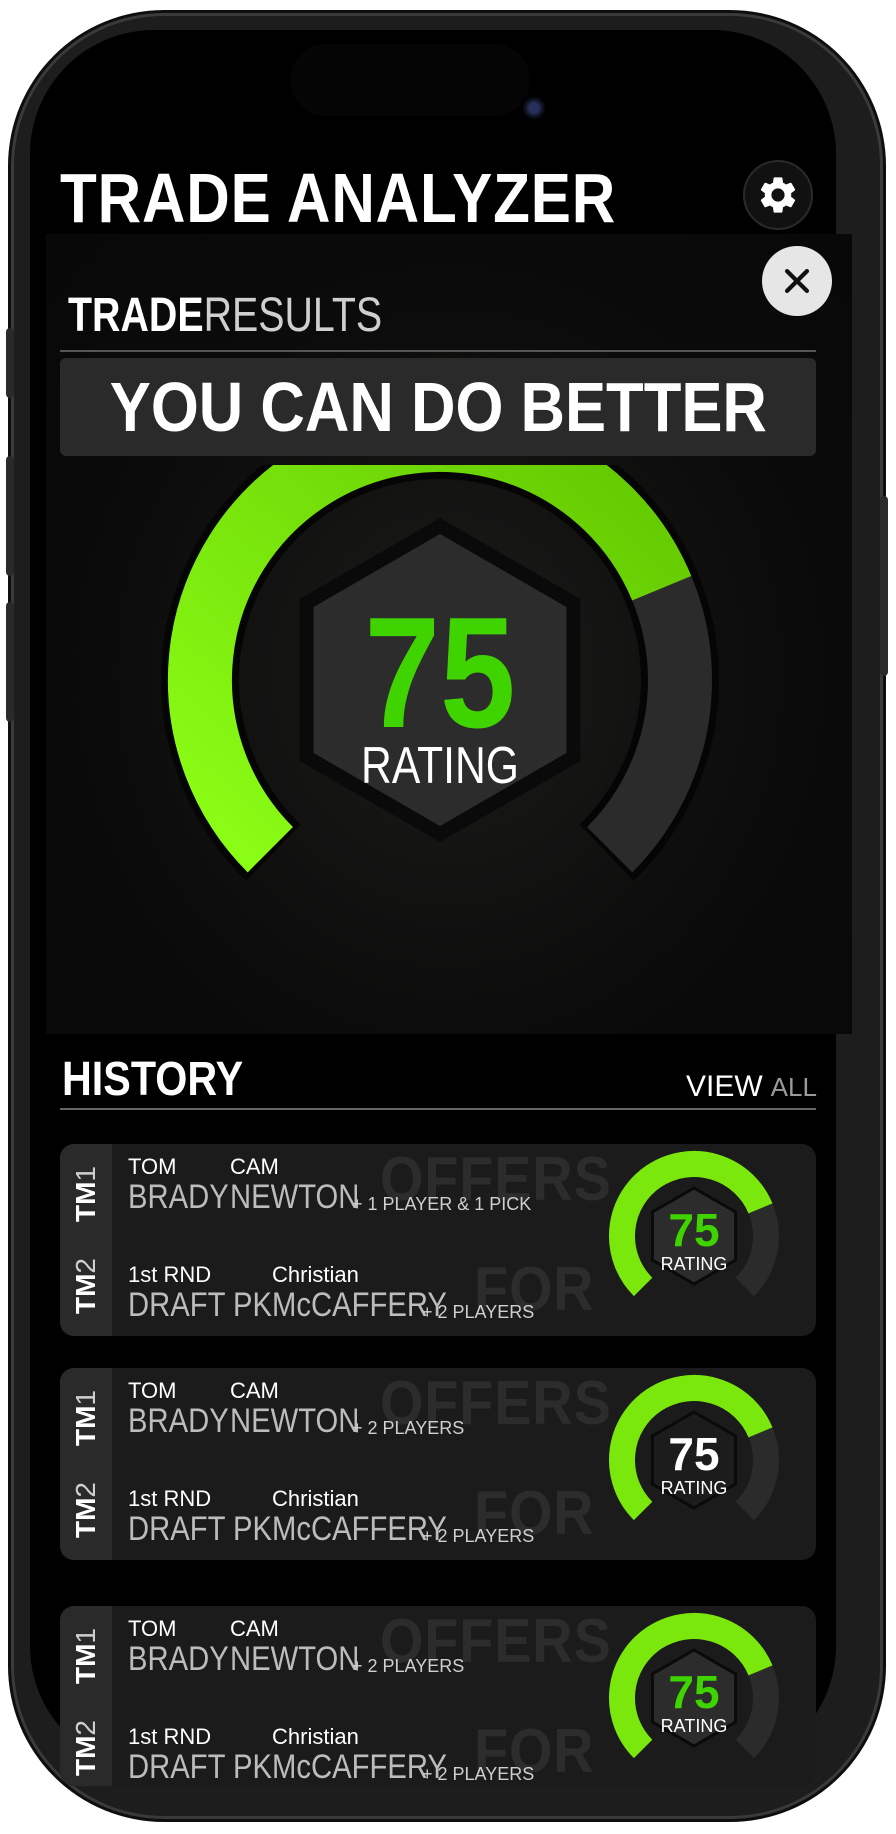  I want to click on settings-button, so click(778, 195).